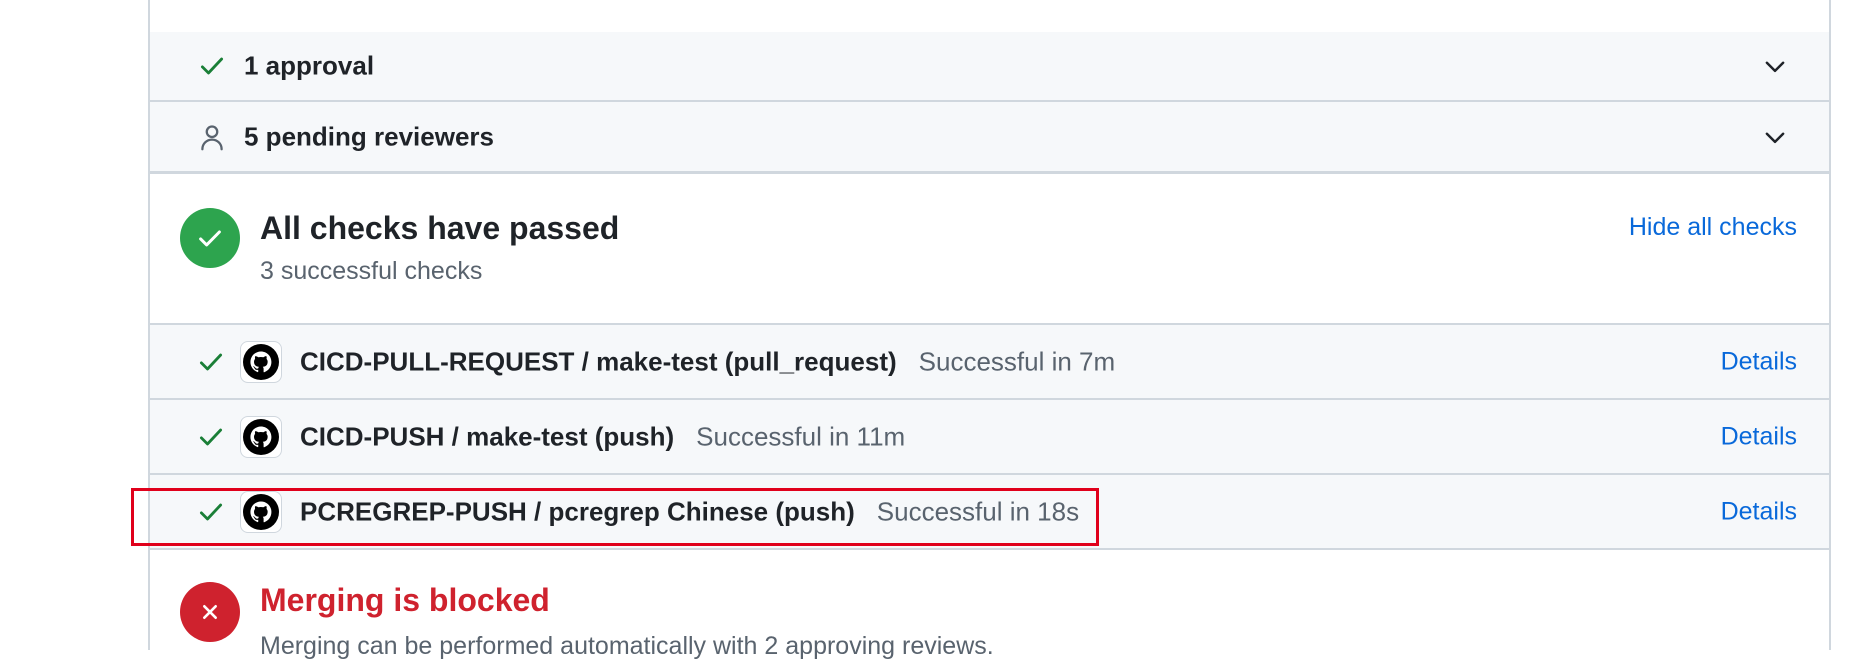 This screenshot has width=1874, height=661. What do you see at coordinates (210, 612) in the screenshot?
I see `x-circle-icon` at bounding box center [210, 612].